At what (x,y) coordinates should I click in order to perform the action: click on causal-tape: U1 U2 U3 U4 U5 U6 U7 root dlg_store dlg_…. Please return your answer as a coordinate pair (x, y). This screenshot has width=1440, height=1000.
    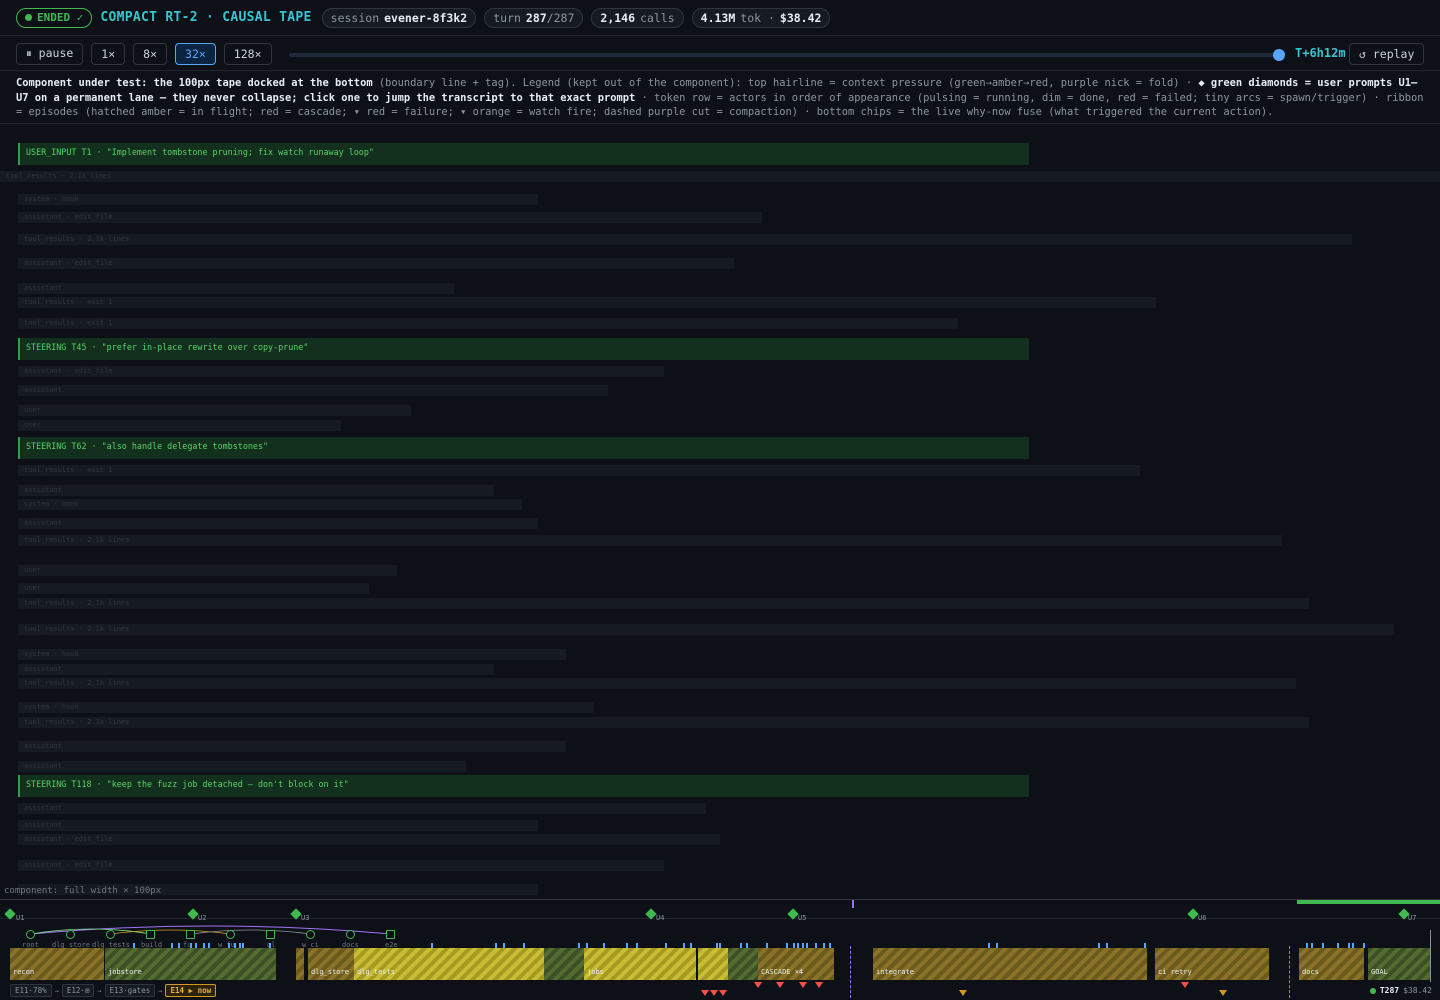
    Looking at the image, I should click on (720, 949).